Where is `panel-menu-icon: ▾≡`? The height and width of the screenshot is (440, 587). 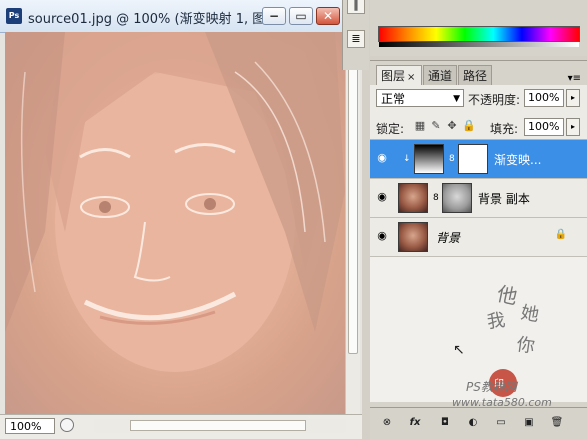 panel-menu-icon: ▾≡ is located at coordinates (574, 78).